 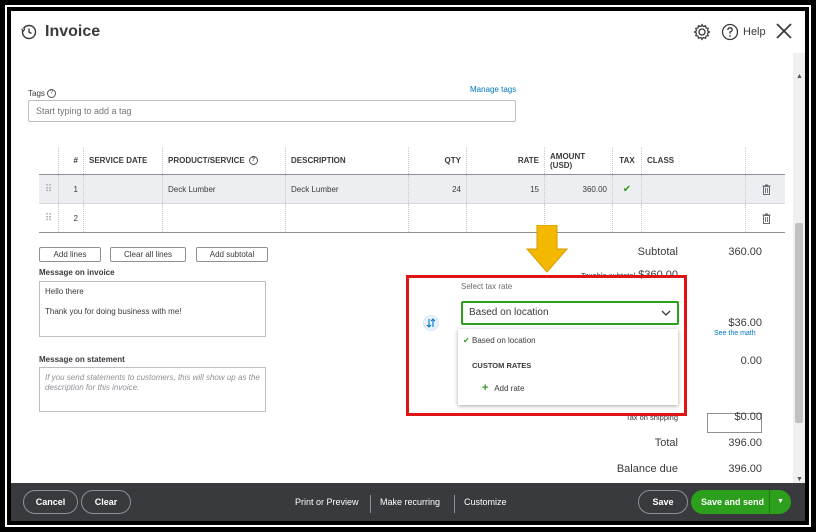 I want to click on qty-cell, so click(x=438, y=218).